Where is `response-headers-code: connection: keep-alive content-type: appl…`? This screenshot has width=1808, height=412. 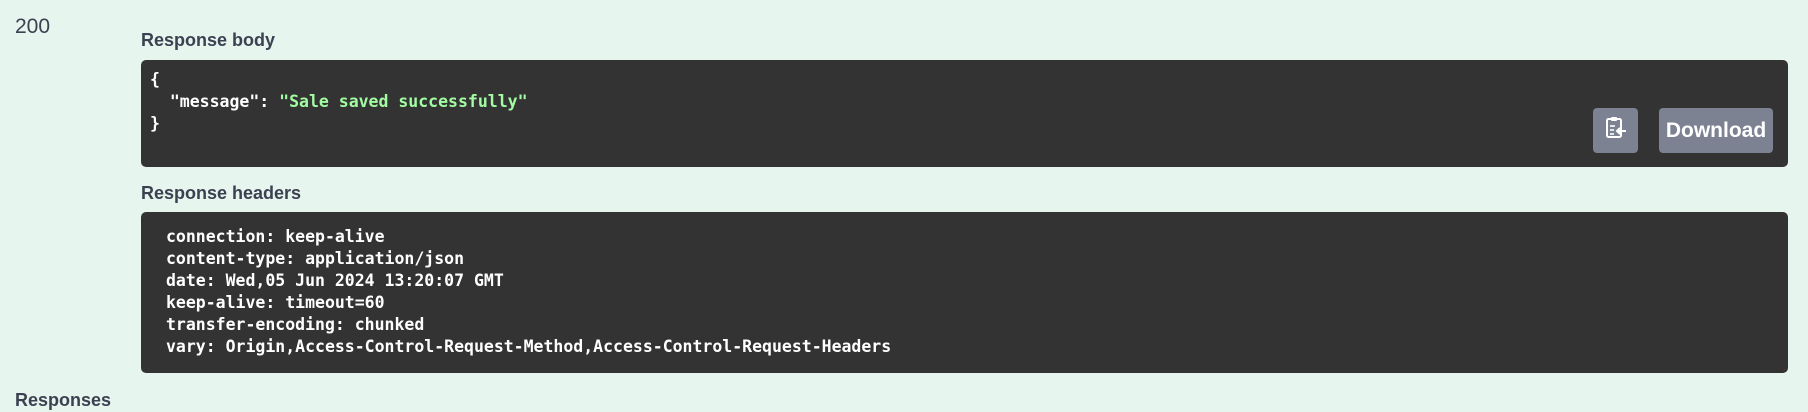 response-headers-code: connection: keep-alive content-type: appl… is located at coordinates (528, 292).